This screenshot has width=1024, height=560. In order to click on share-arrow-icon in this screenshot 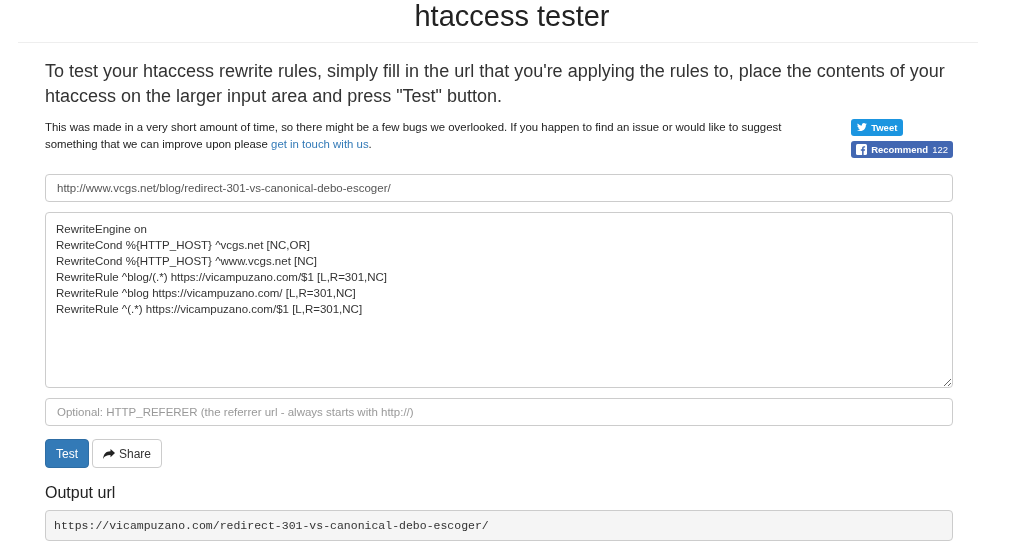, I will do `click(109, 453)`.